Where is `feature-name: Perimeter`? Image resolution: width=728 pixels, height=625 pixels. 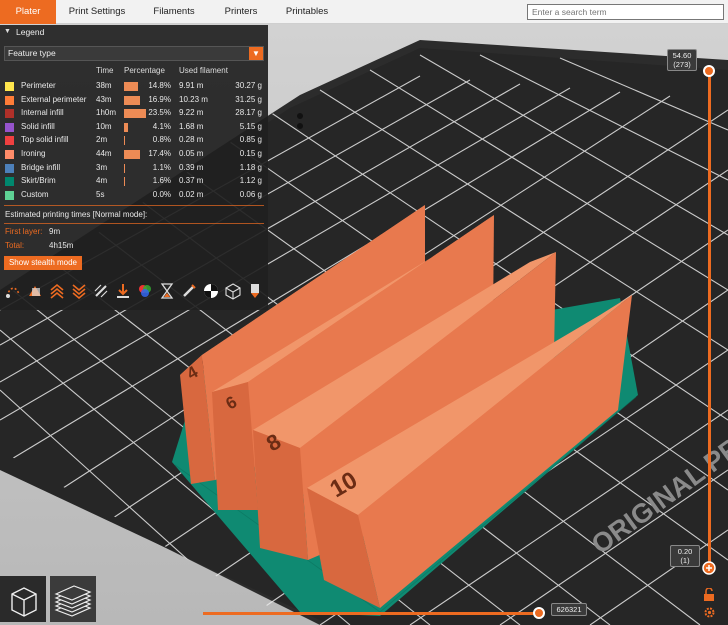 feature-name: Perimeter is located at coordinates (38, 85).